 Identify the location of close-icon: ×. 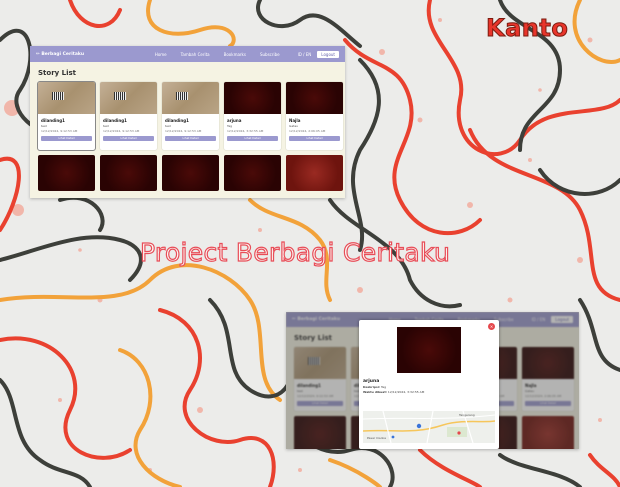
(491, 326).